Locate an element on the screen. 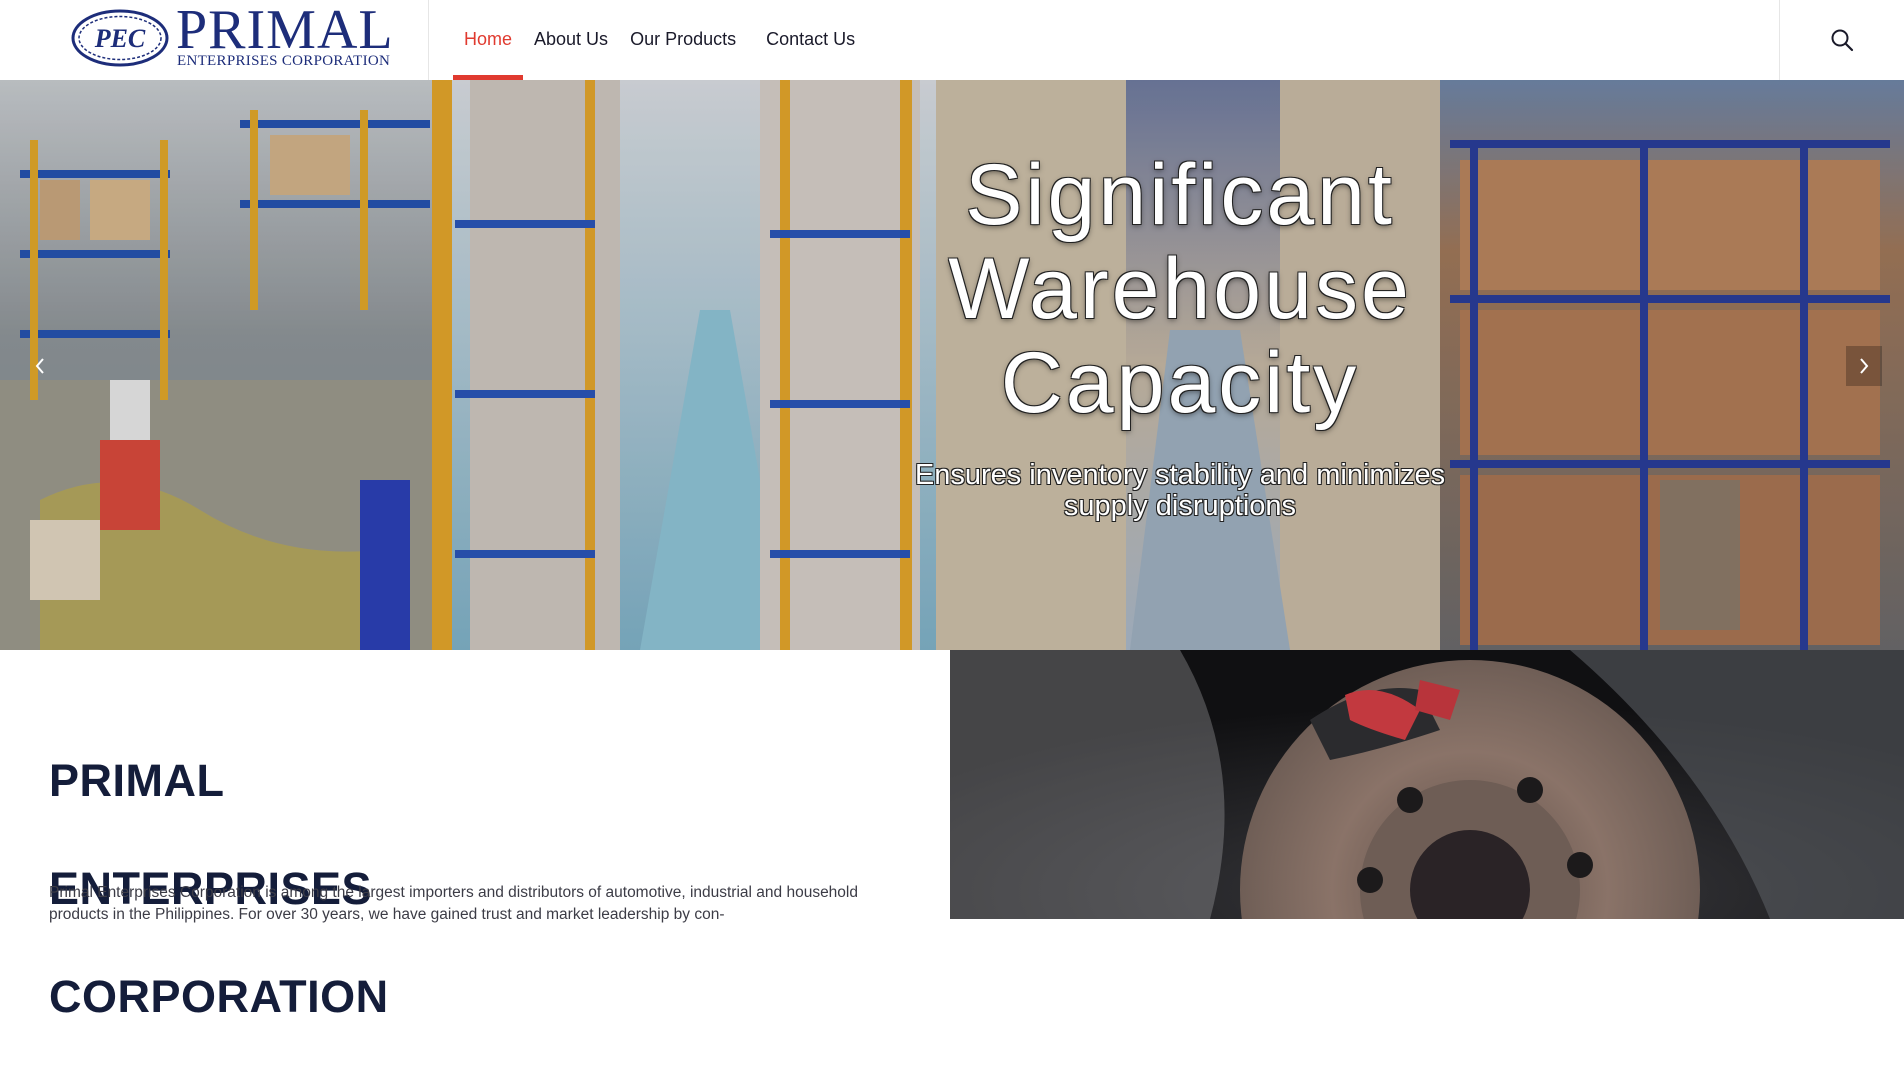  hero-title-line: Significant is located at coordinates (1180, 195).